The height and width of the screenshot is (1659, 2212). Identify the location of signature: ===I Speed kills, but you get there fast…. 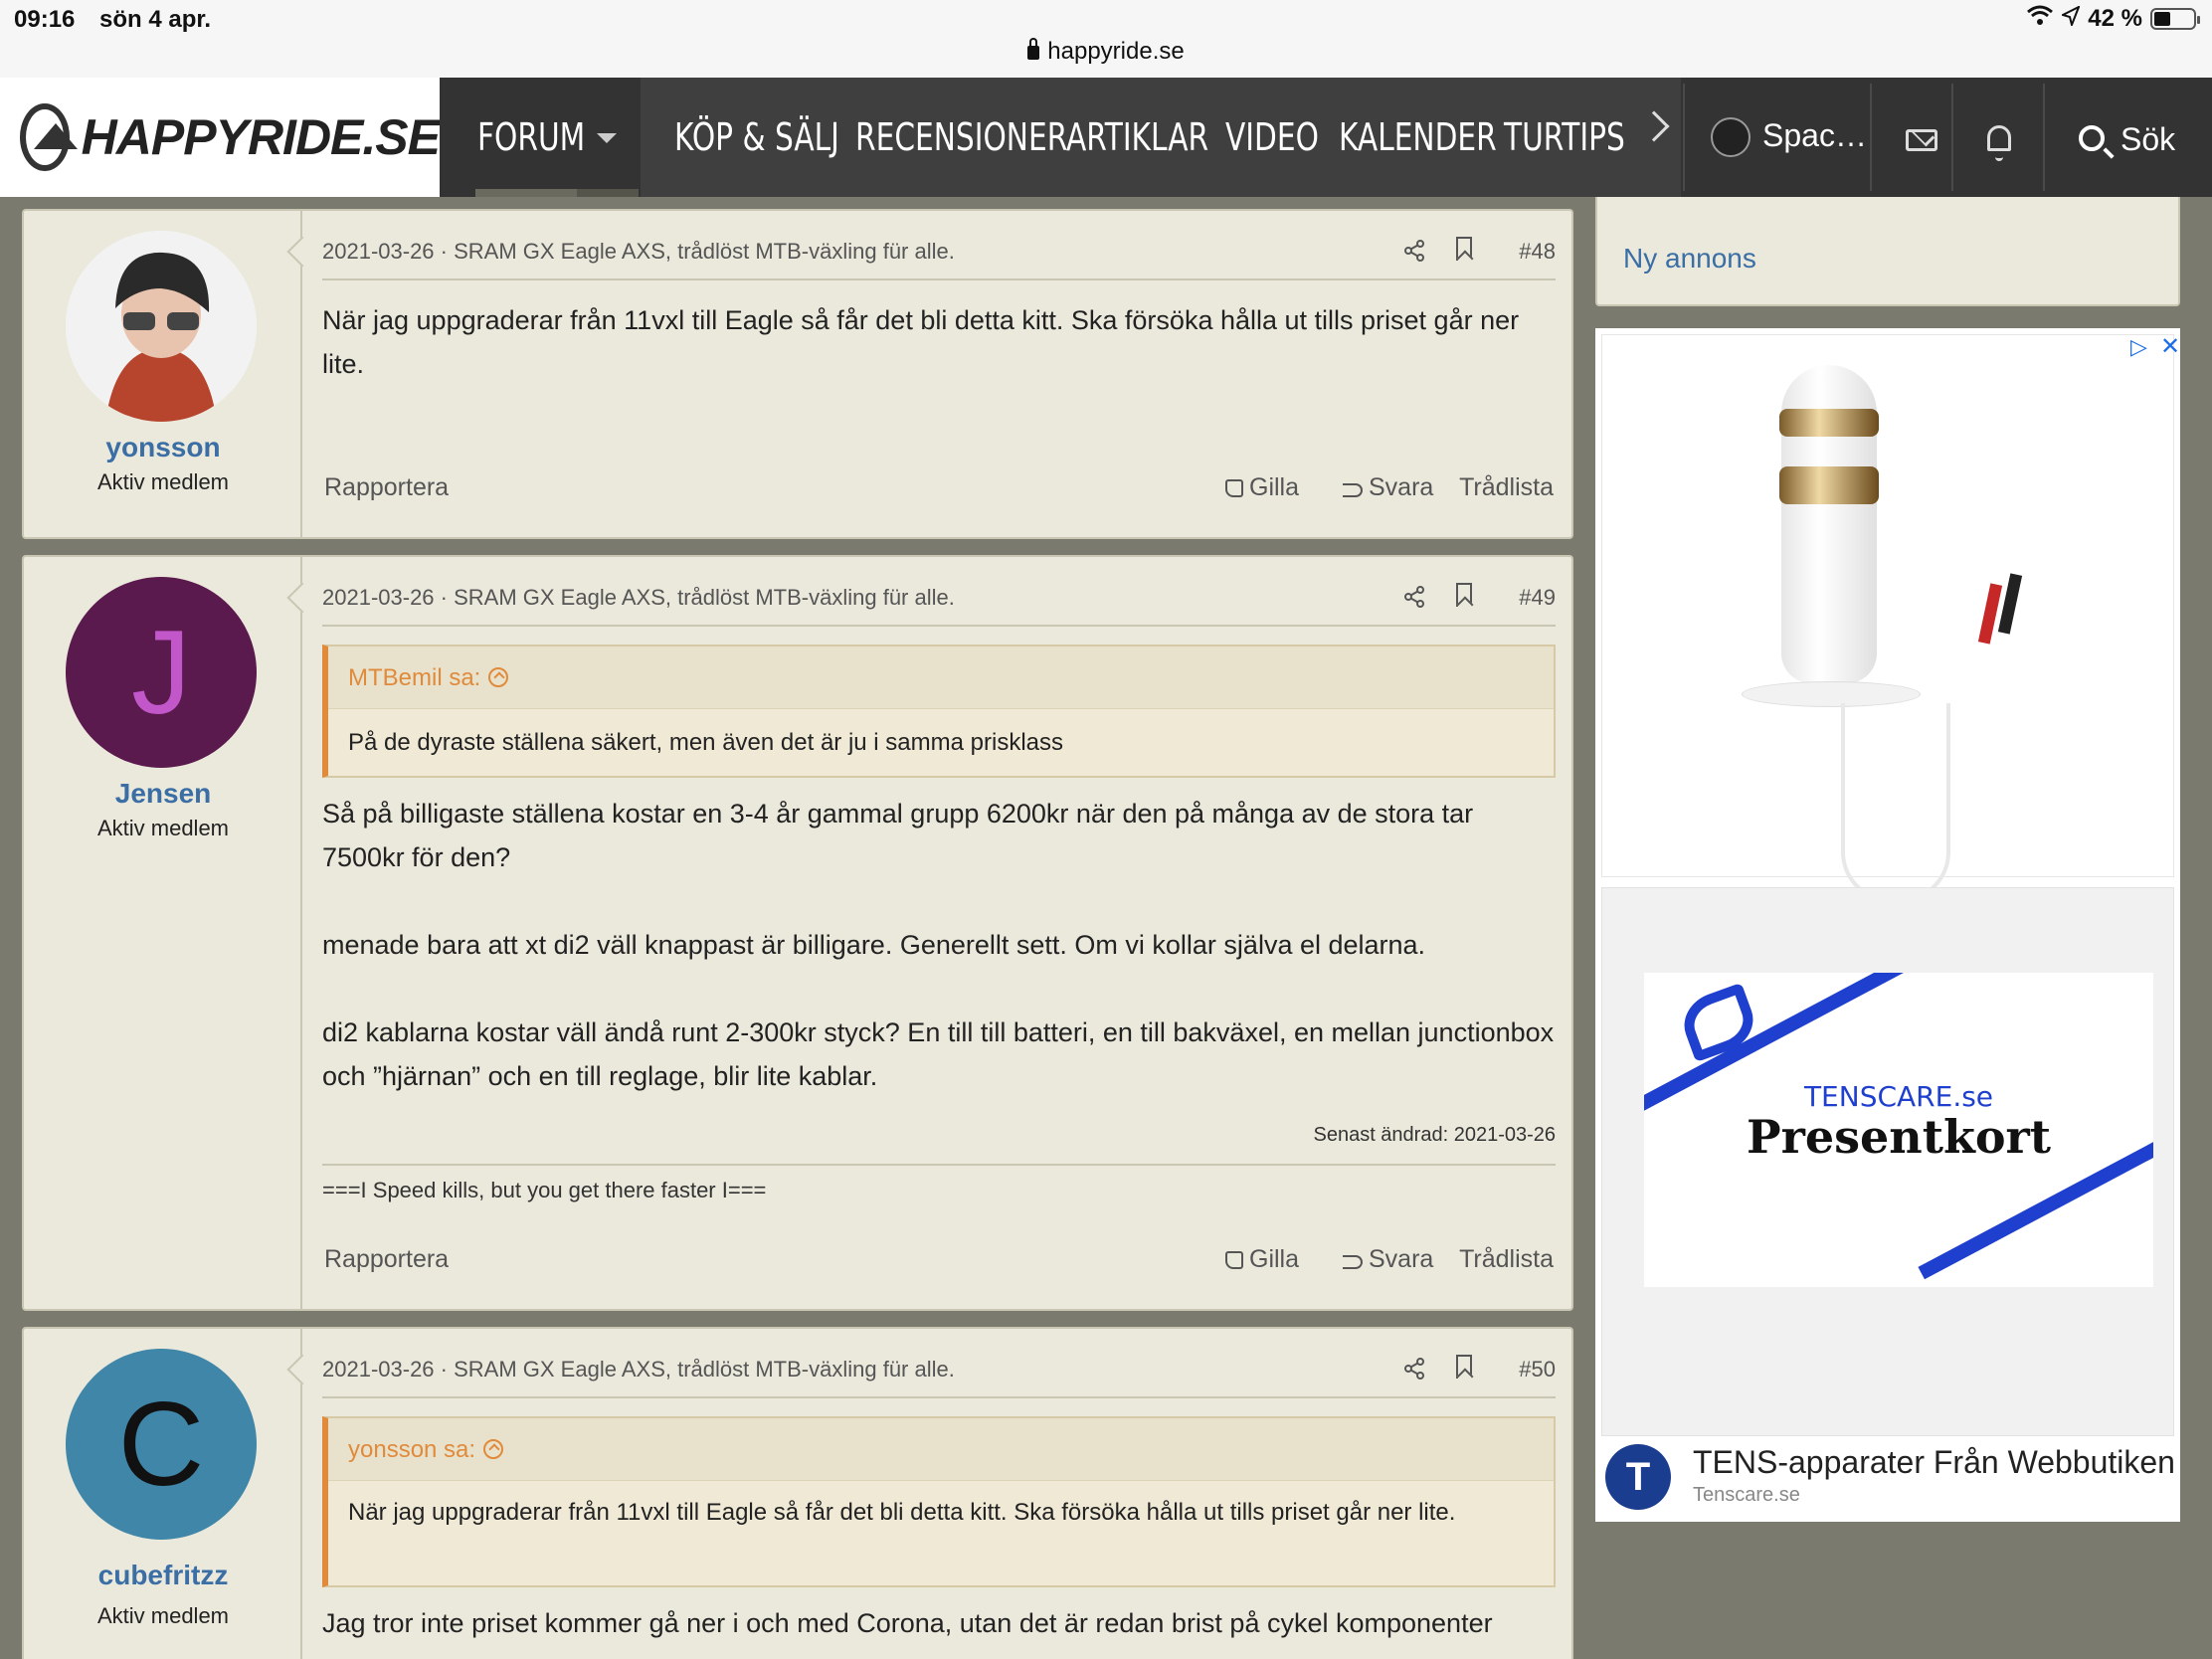
(544, 1190).